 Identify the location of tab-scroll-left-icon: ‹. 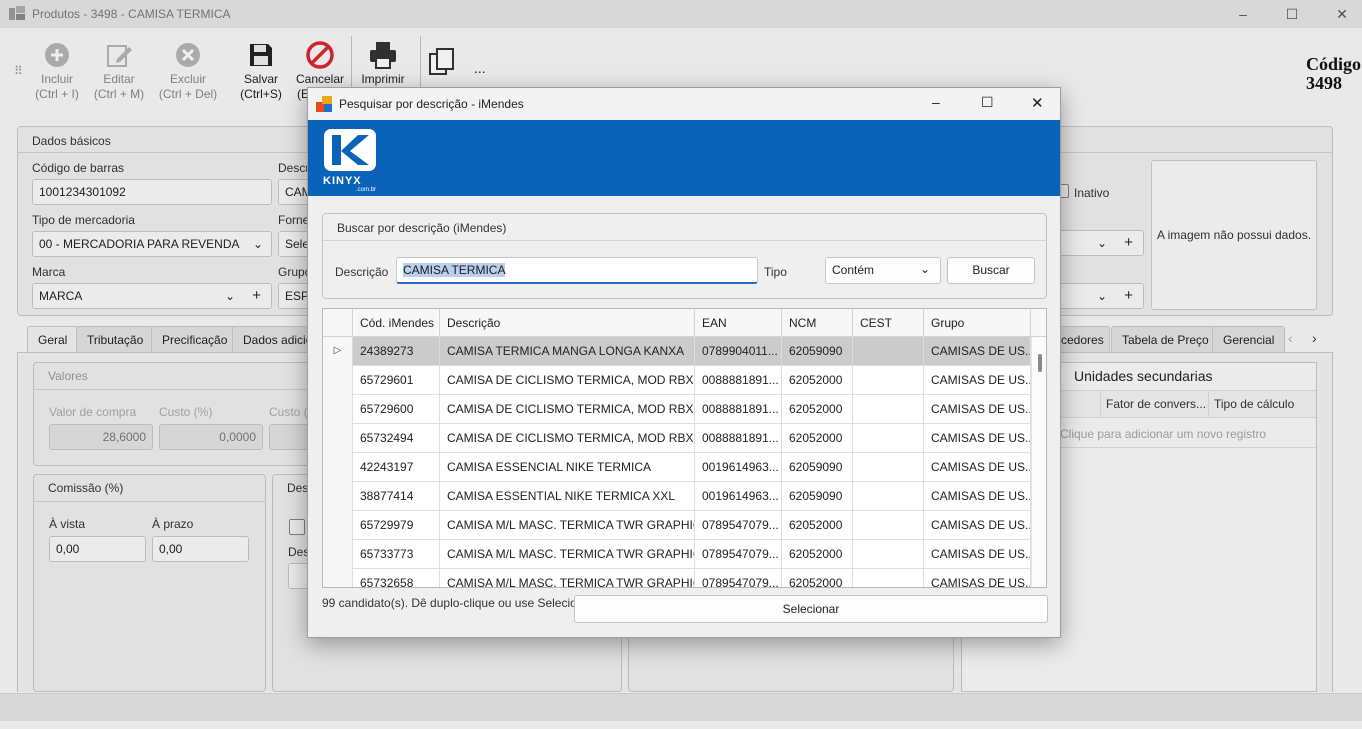
(1290, 338).